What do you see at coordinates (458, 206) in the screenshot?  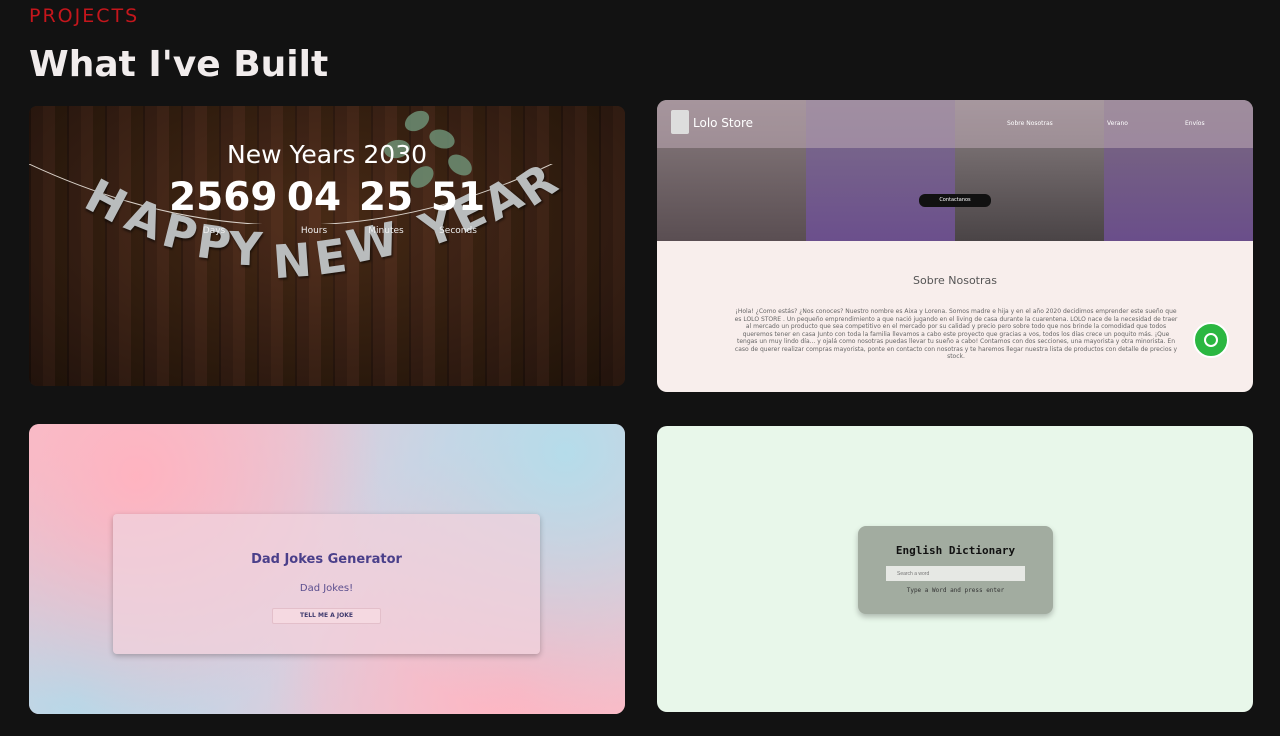 I see `countdown-seconds: 51 Seconds` at bounding box center [458, 206].